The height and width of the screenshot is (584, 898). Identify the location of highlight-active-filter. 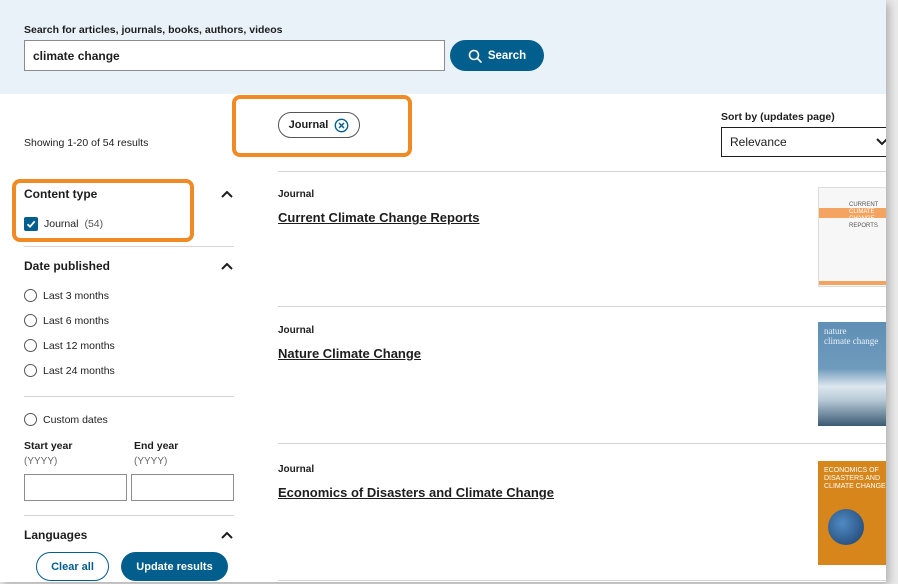
(322, 126).